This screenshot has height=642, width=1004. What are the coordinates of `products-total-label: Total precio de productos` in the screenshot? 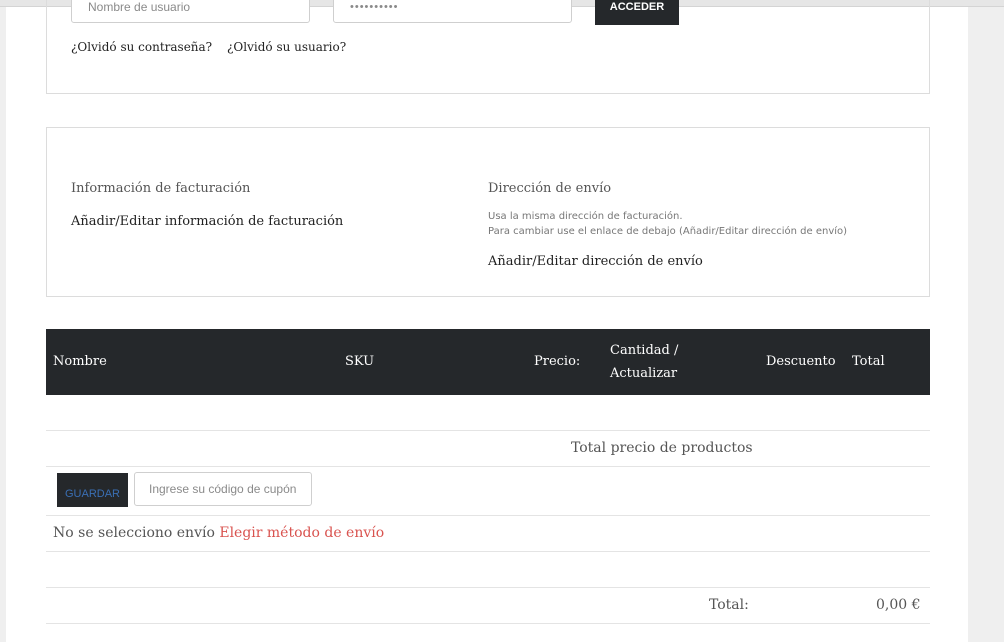 It's located at (662, 448).